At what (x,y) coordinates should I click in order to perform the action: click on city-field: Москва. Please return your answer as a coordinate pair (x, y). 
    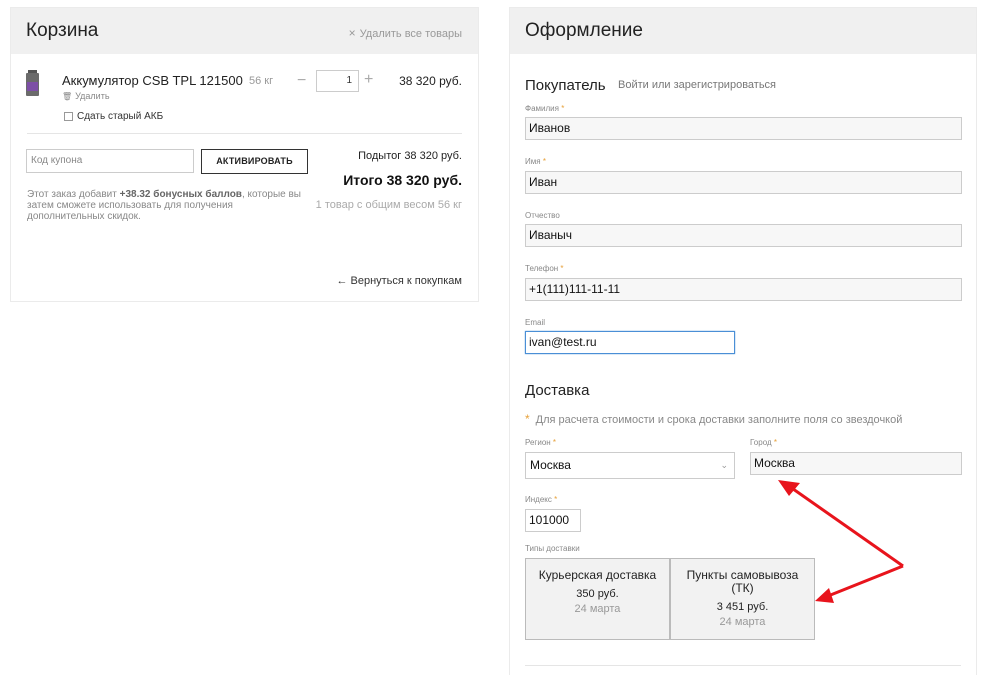
    Looking at the image, I should click on (856, 463).